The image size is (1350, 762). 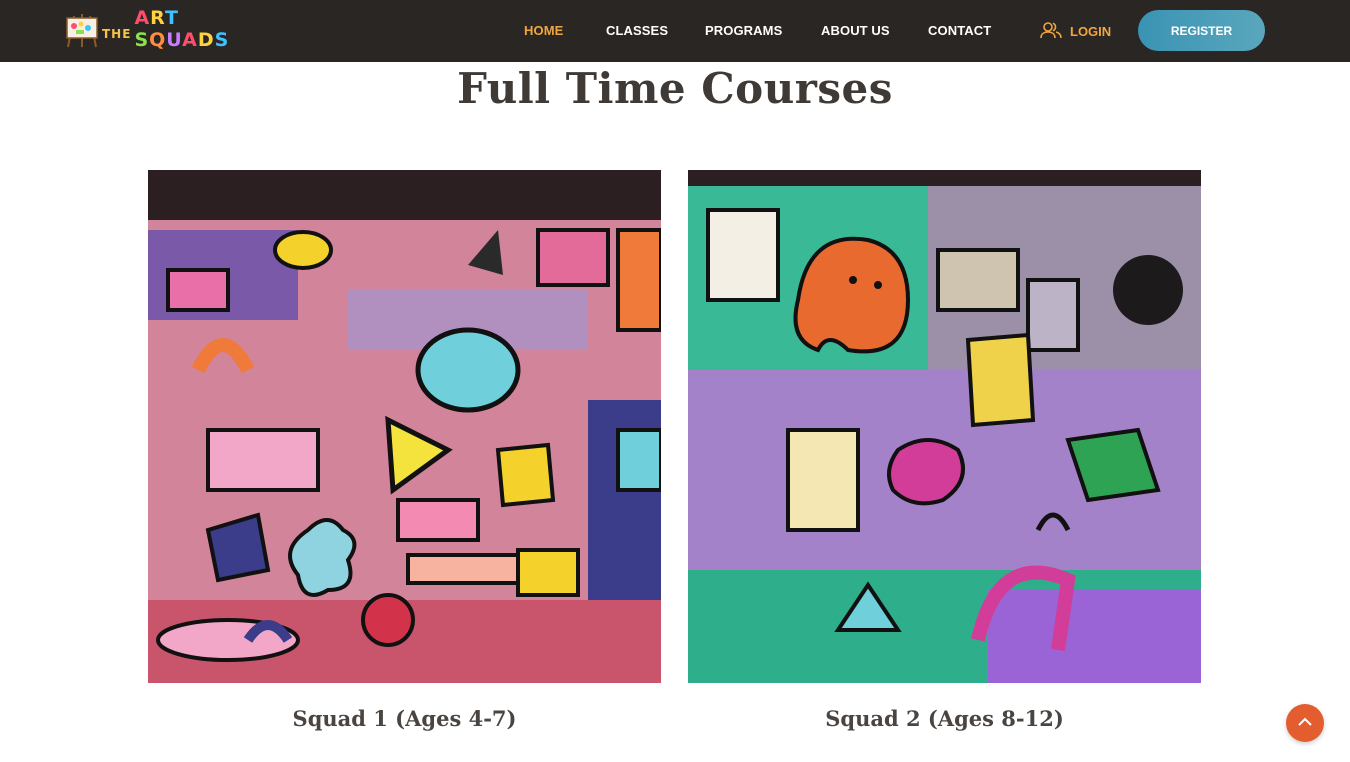 I want to click on nav-classes: CLASSES, so click(x=637, y=30).